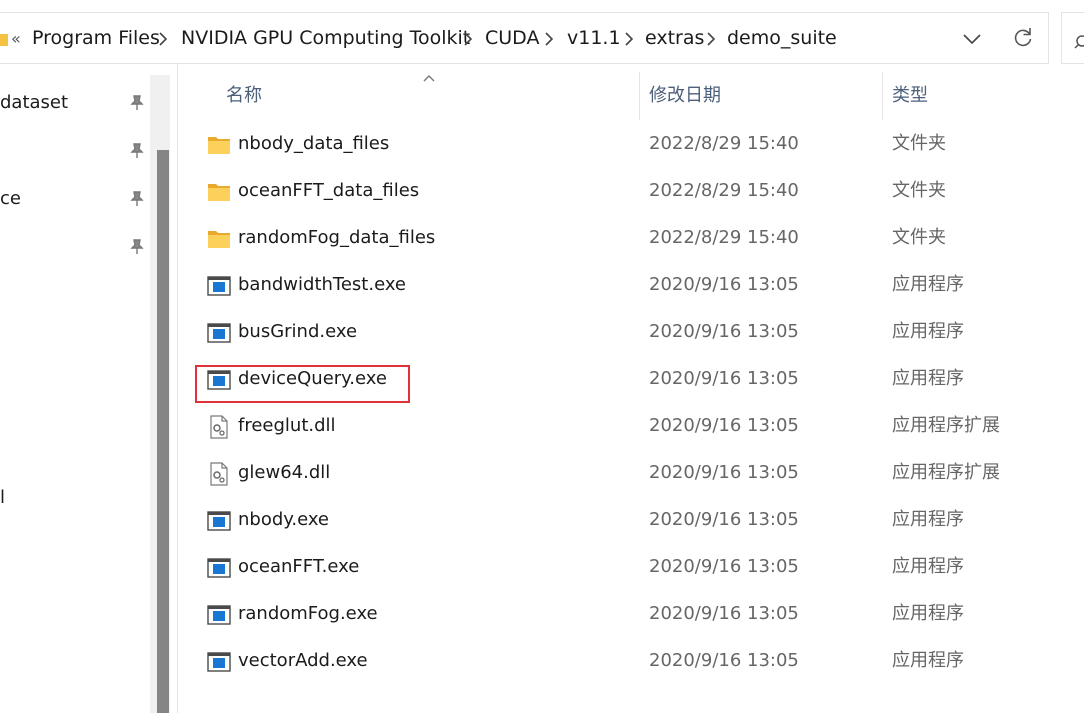  What do you see at coordinates (85, 388) in the screenshot?
I see `navigation-pane` at bounding box center [85, 388].